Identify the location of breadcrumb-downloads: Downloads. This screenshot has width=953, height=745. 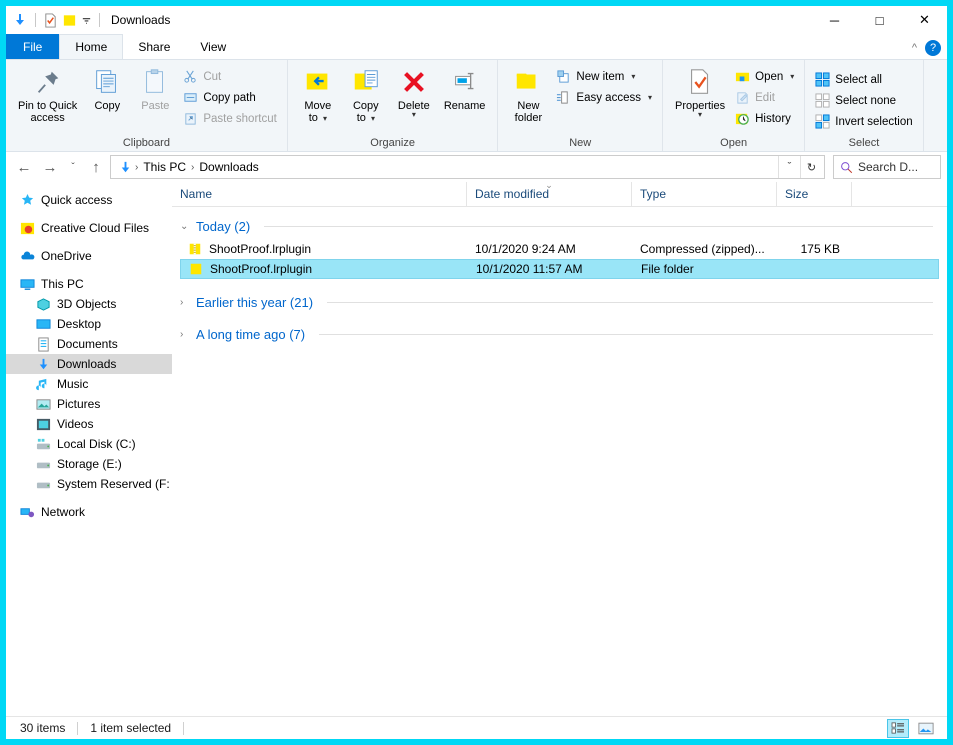
(228, 167).